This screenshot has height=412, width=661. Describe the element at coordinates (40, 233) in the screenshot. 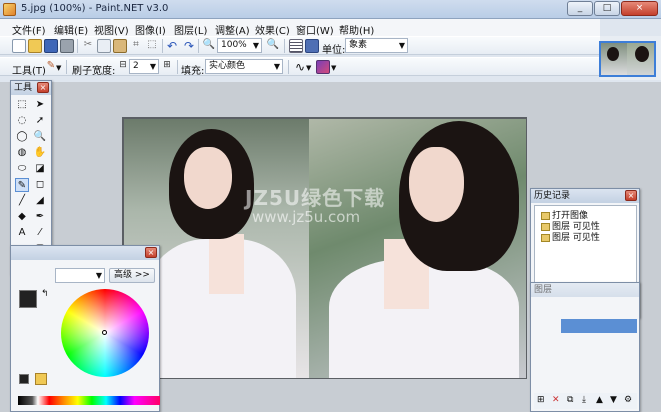

I see `line-tool-icon: ⁄` at that location.